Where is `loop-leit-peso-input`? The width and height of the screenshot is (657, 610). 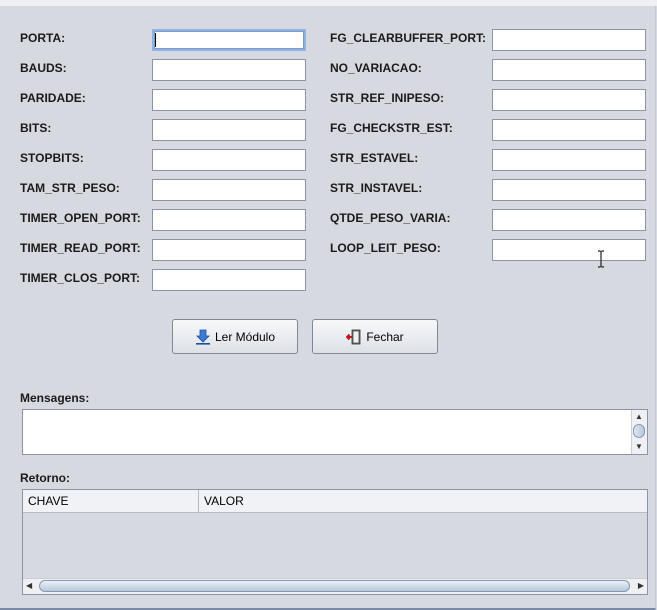
loop-leit-peso-input is located at coordinates (569, 250).